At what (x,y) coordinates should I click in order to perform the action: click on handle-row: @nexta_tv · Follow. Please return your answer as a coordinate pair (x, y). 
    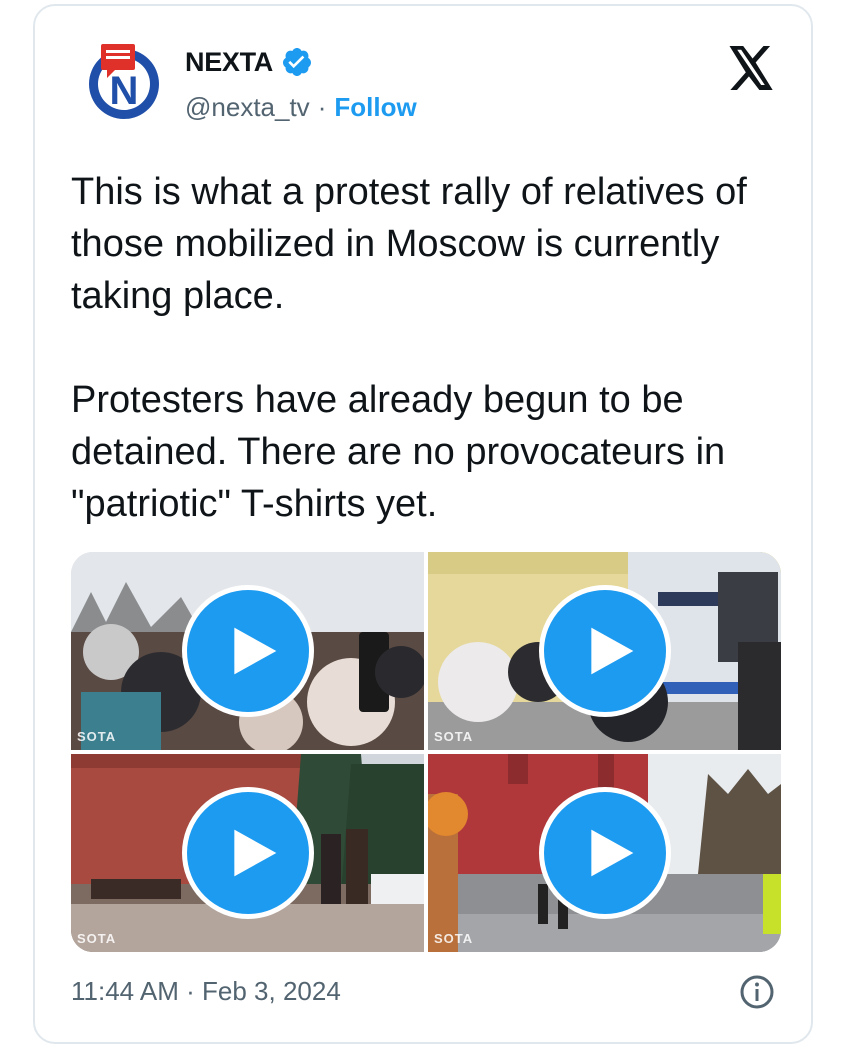
    Looking at the image, I should click on (301, 107).